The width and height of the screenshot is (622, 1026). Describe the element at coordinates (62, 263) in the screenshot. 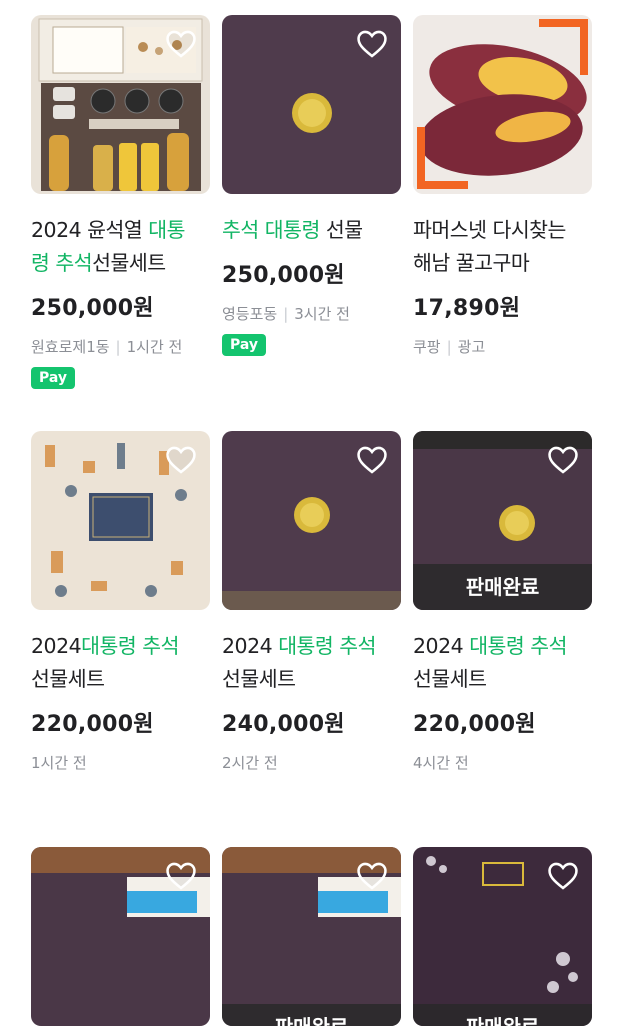

I see `title-keyword-highlight: 령 추석` at that location.